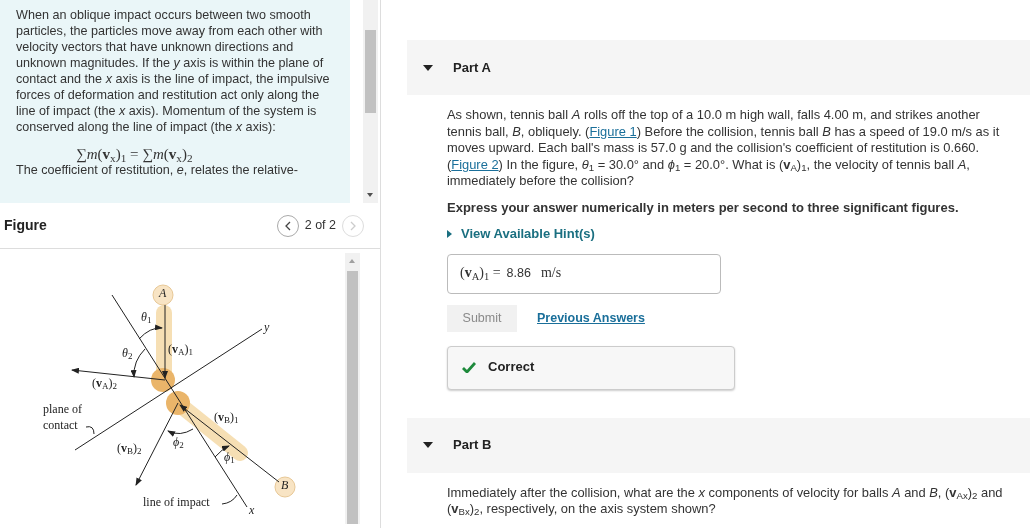  I want to click on caret-icon, so click(449, 234).